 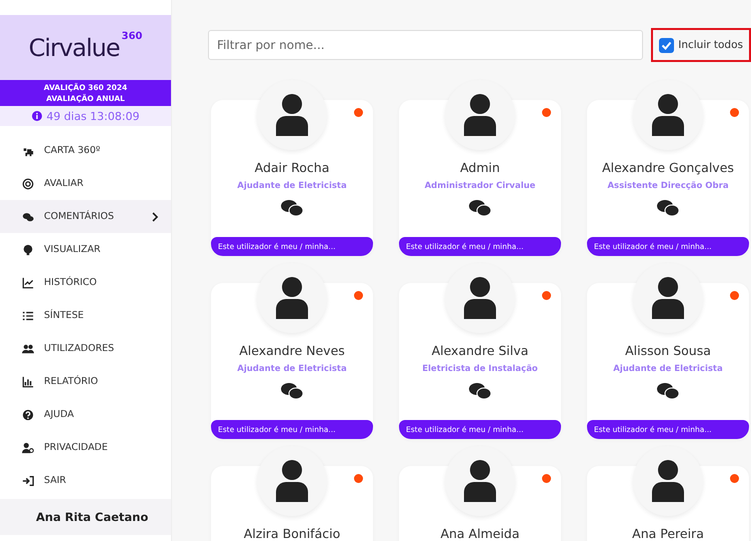 I want to click on checkbox, so click(x=666, y=45).